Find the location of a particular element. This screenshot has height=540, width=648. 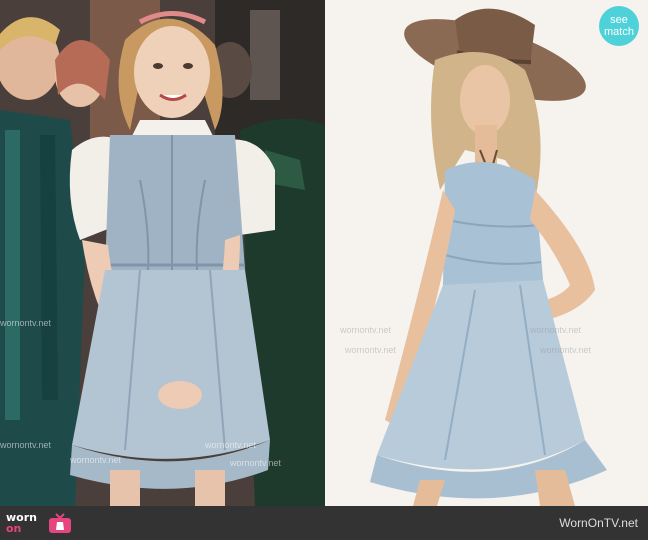

footer-bar: worn on WornOnTV.net is located at coordinates (324, 523).